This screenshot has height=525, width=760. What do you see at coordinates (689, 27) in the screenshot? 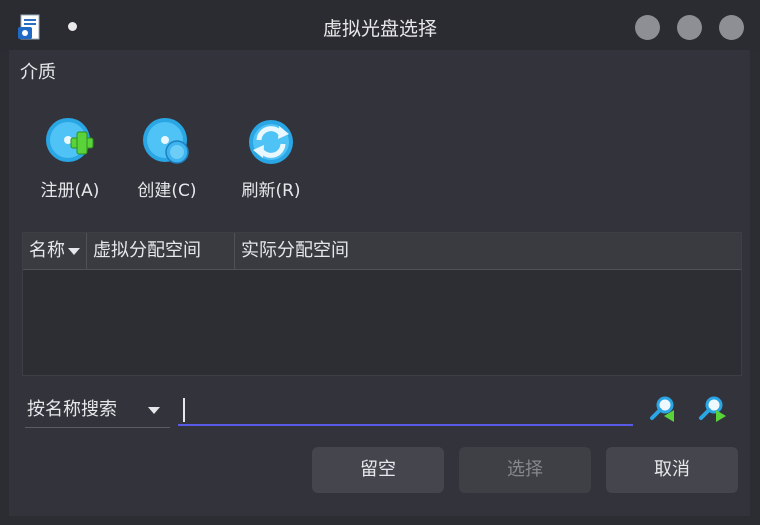
I see `maximize-icon` at bounding box center [689, 27].